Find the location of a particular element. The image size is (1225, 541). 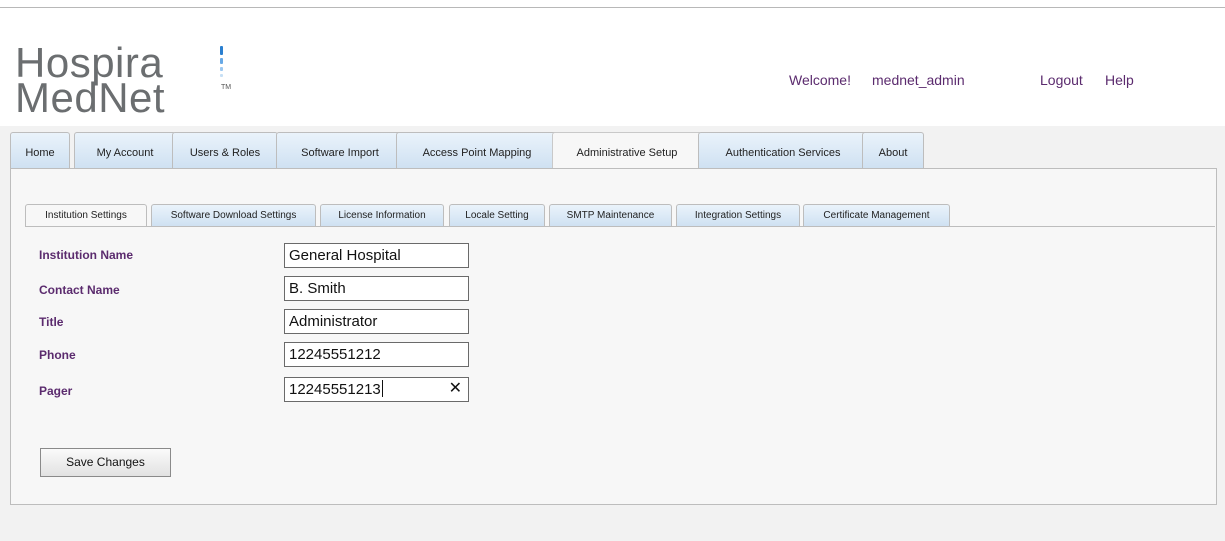

close-icon: ✕ is located at coordinates (455, 389).